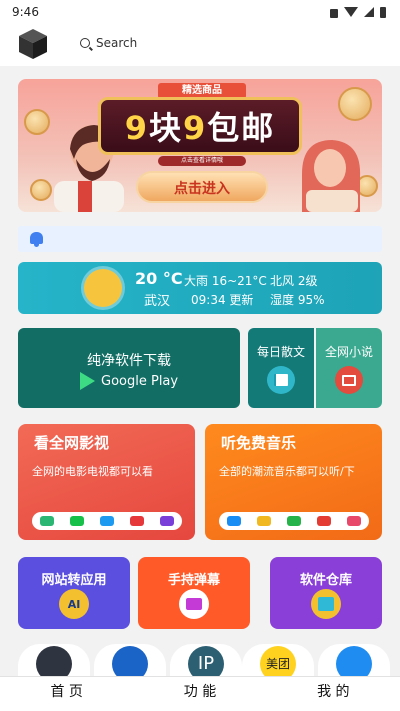  What do you see at coordinates (259, 443) in the screenshot?
I see `music-card-title: 听免费音乐` at bounding box center [259, 443].